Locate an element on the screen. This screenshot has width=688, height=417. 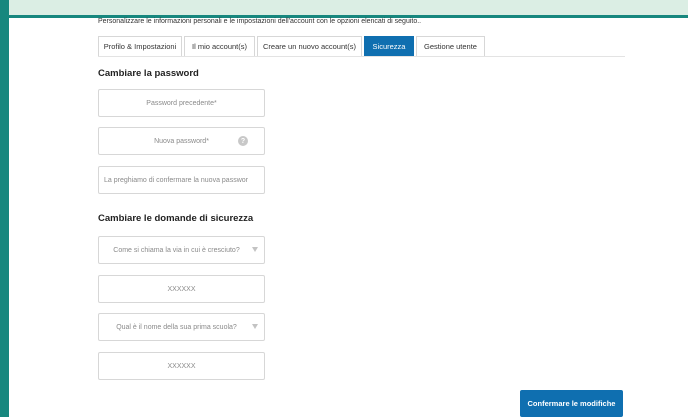
security-answer-2-field: XXXXXX is located at coordinates (181, 366).